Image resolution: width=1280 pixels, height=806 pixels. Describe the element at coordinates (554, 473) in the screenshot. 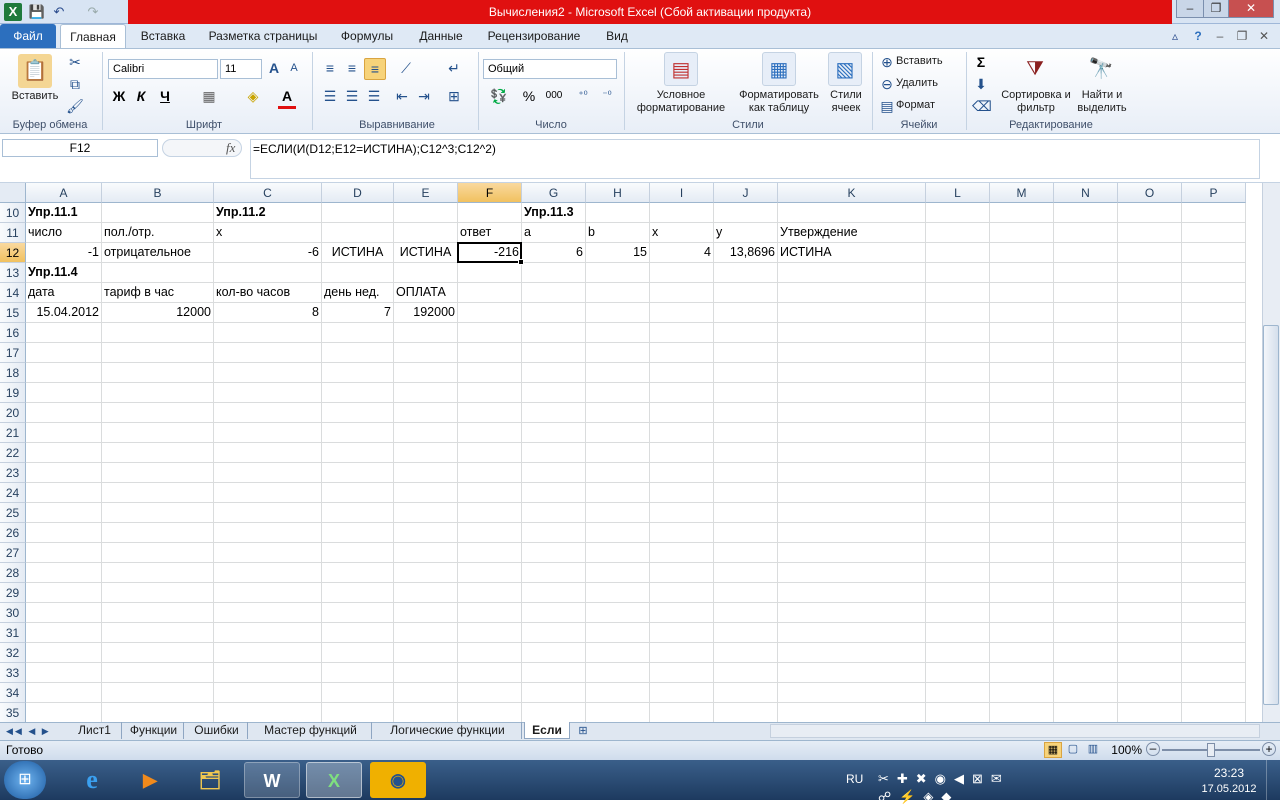

I see `cell-G23` at that location.